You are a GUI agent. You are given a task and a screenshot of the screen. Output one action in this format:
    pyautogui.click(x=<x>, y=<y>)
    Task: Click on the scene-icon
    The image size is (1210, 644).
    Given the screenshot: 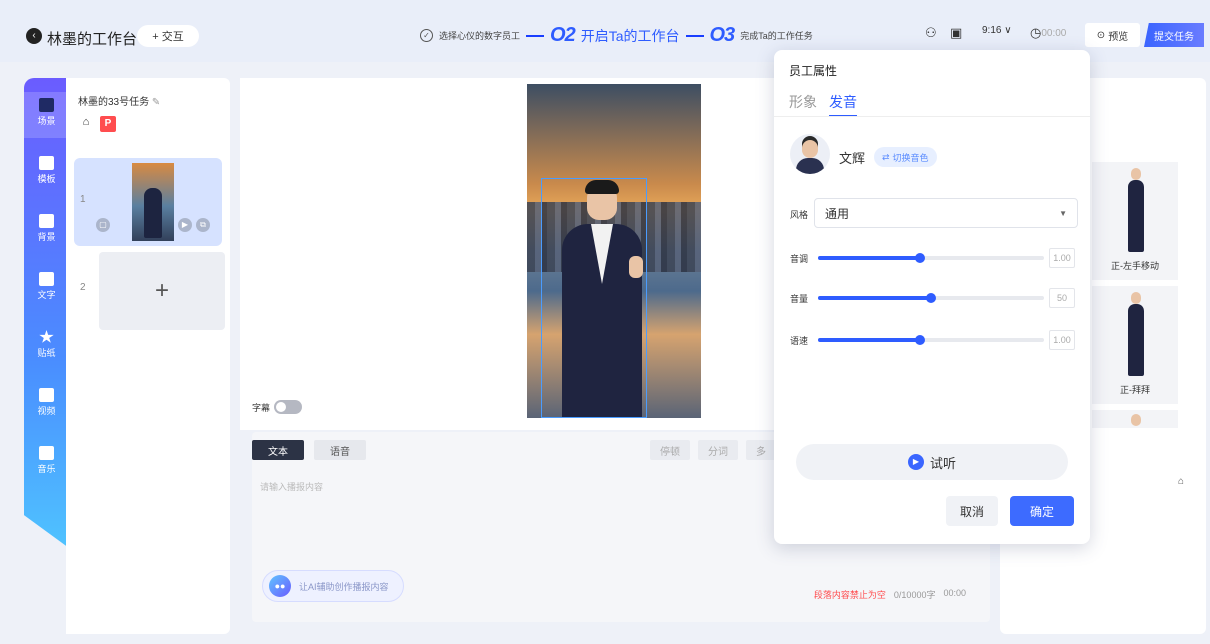 What is the action you would take?
    pyautogui.click(x=46, y=105)
    